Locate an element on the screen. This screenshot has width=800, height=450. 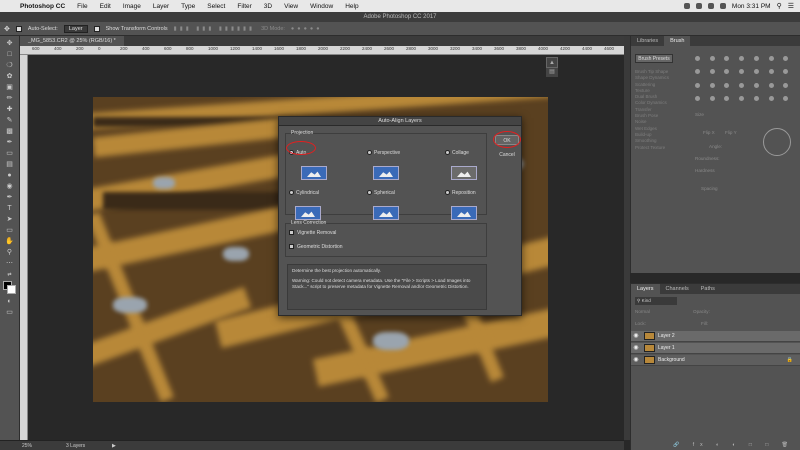
tab-paths: Paths is located at coordinates (708, 289).